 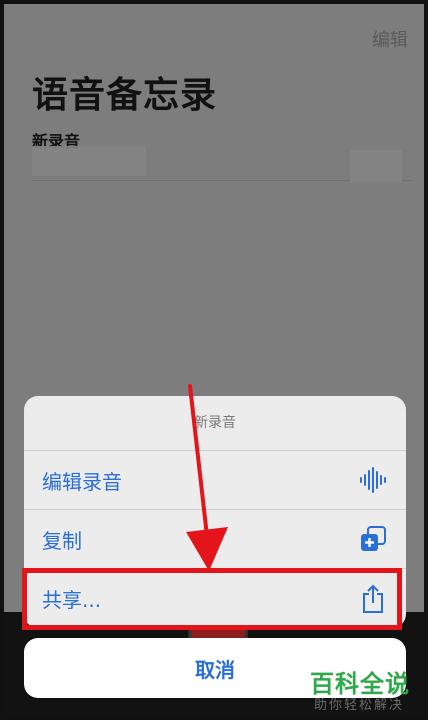 I want to click on watermark: 百科全说 助你轻松解决, so click(x=363, y=688).